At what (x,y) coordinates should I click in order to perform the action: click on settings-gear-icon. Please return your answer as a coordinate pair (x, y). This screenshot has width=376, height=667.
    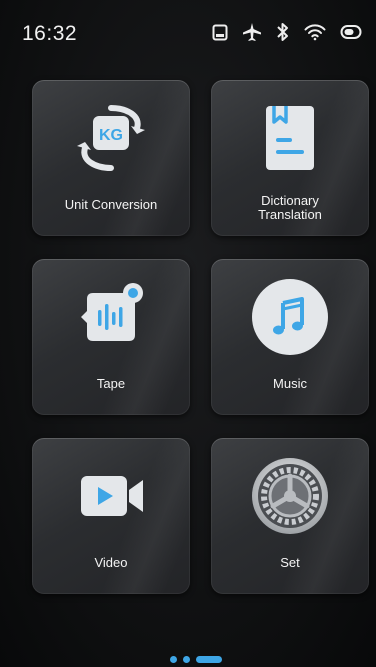
    Looking at the image, I should click on (290, 496).